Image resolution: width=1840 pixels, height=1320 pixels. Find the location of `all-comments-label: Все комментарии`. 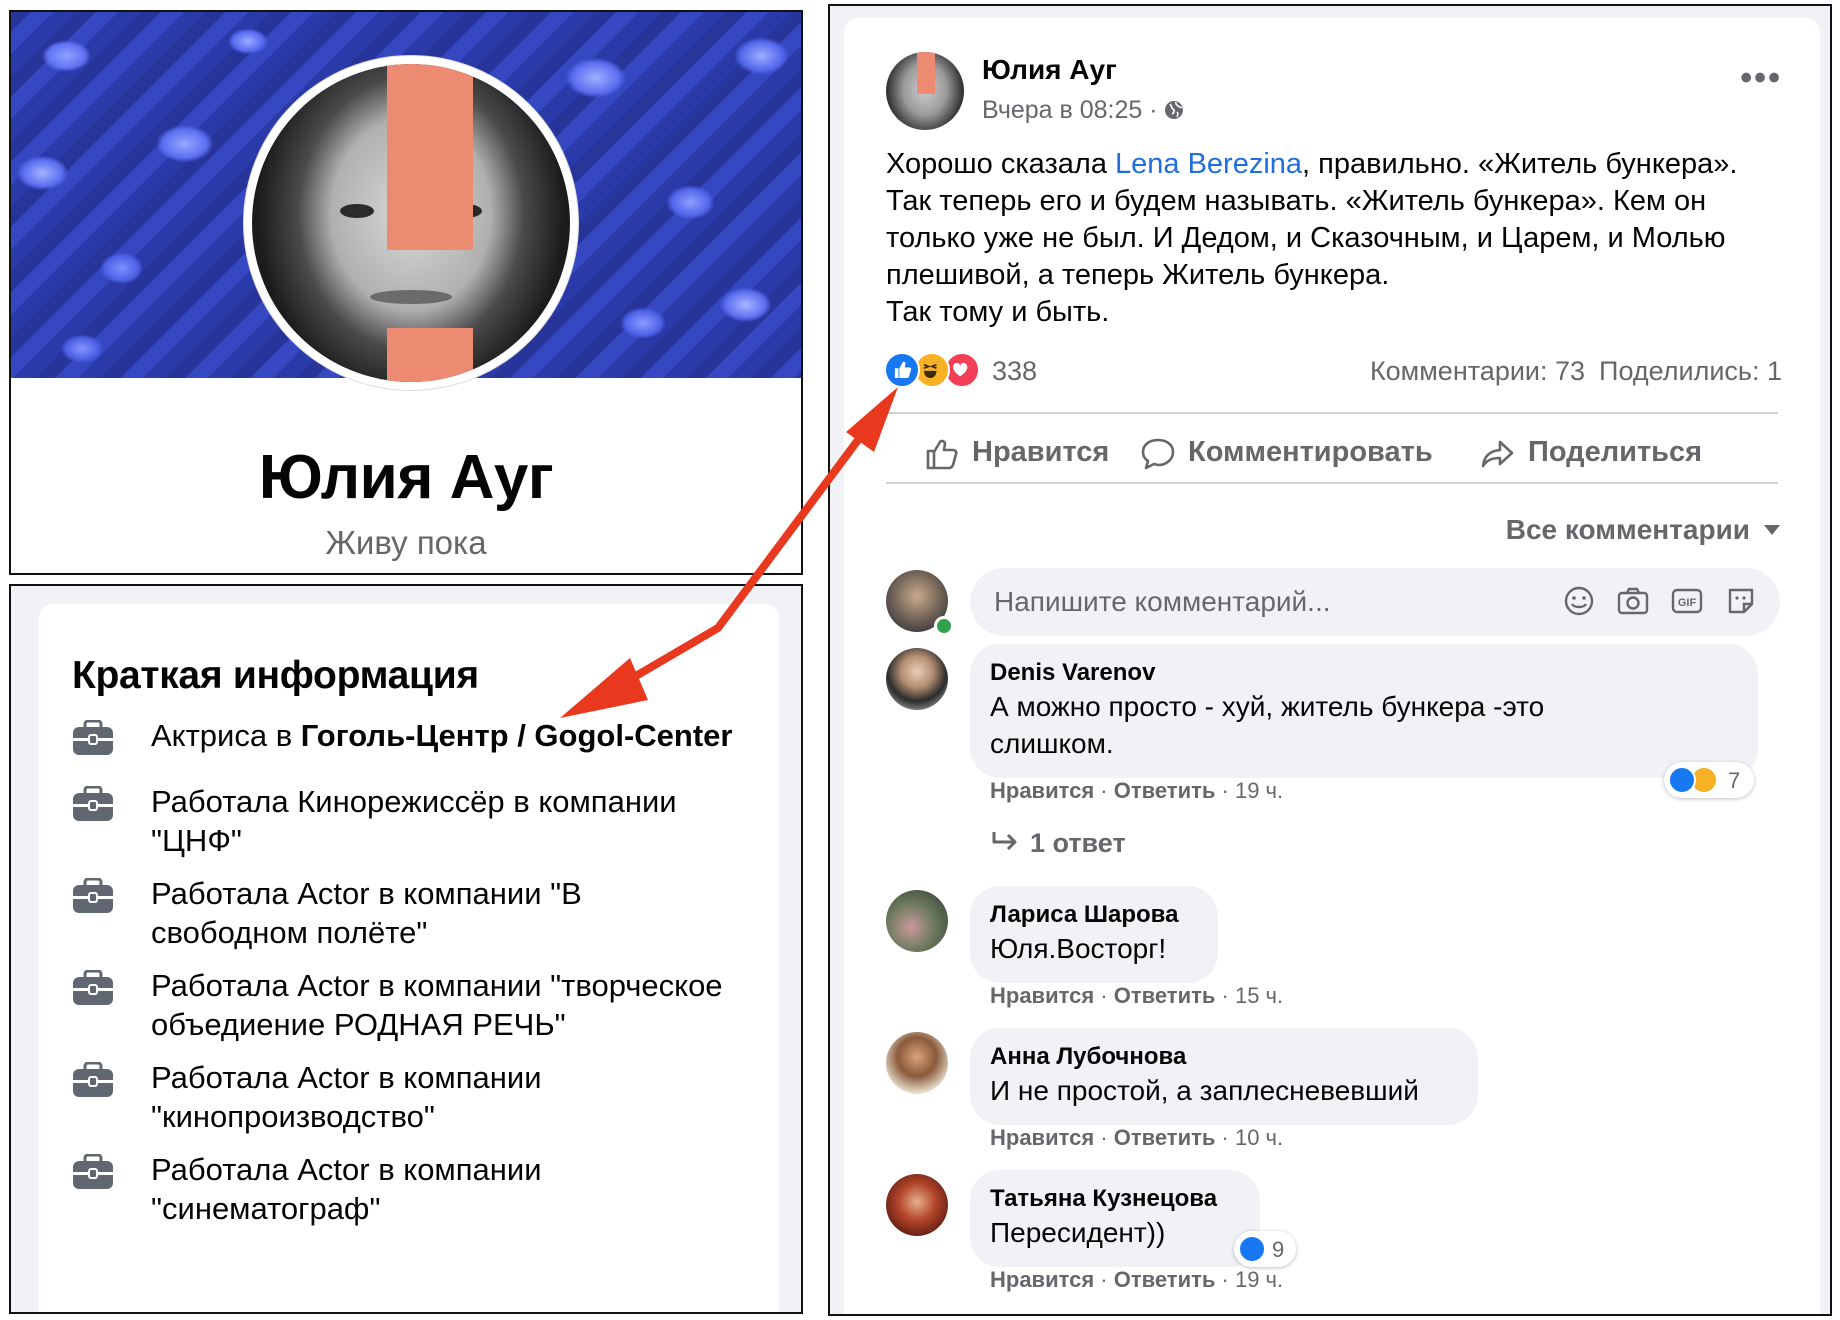

all-comments-label: Все комментарии is located at coordinates (1627, 529).